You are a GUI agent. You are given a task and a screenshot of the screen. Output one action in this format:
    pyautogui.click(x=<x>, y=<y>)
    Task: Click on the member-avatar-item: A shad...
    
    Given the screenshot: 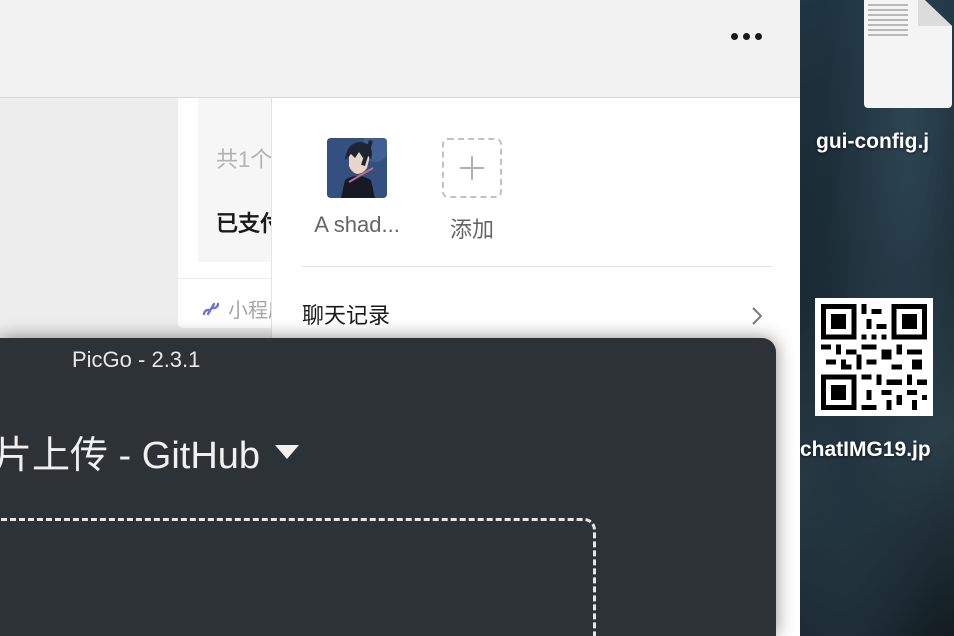 What is the action you would take?
    pyautogui.click(x=357, y=188)
    